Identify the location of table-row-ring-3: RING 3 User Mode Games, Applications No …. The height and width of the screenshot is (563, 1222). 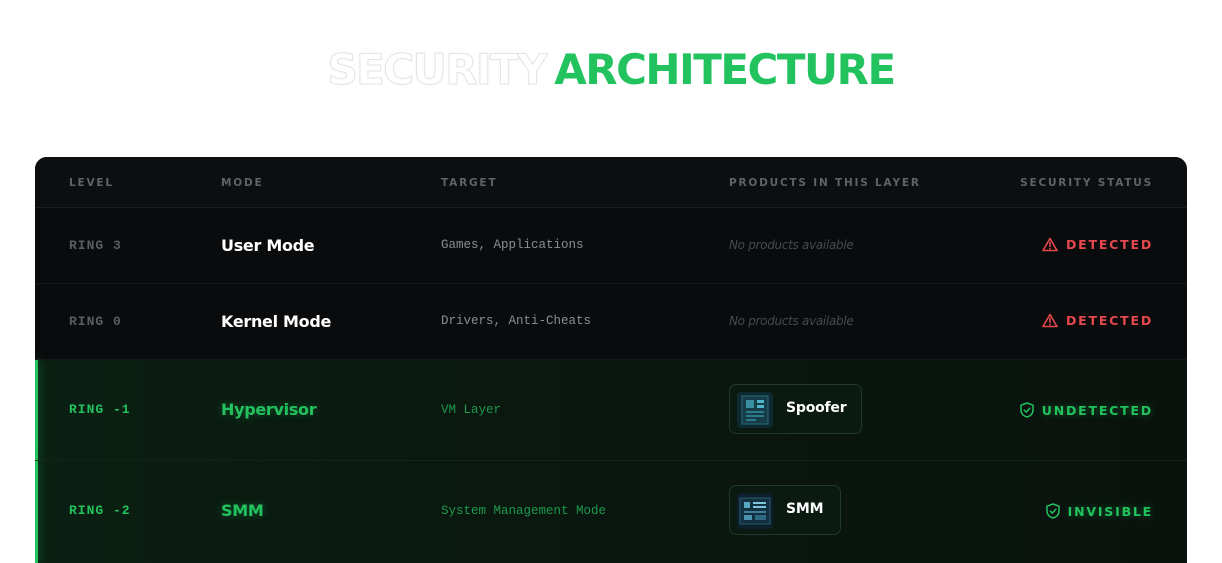
(611, 246).